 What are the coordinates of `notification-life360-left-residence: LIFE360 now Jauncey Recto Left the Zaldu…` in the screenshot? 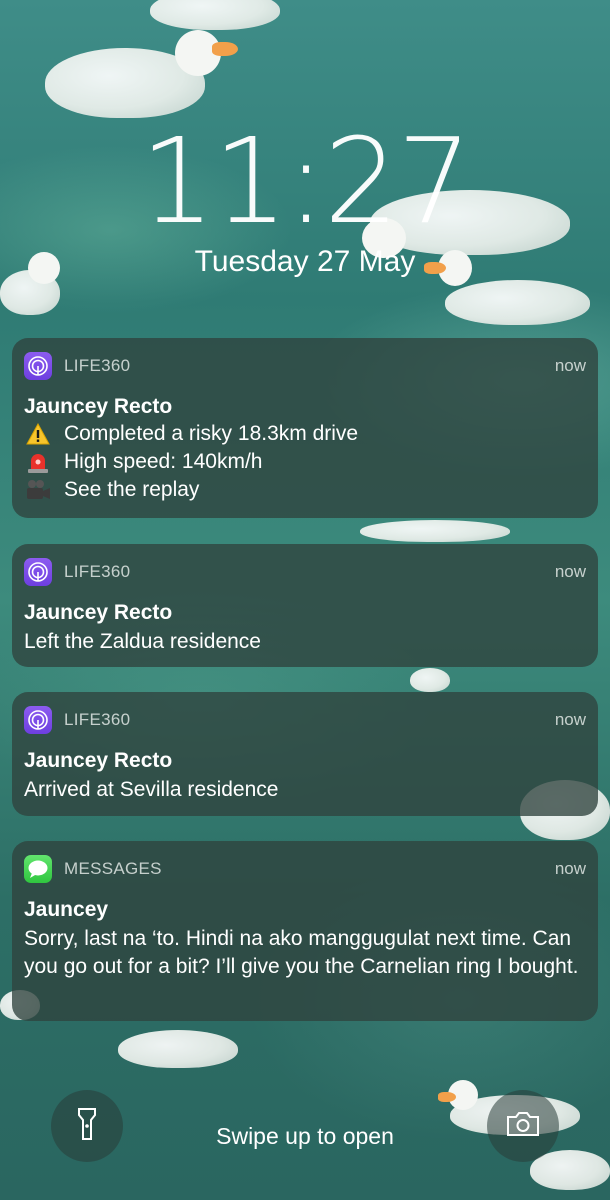 It's located at (305, 605).